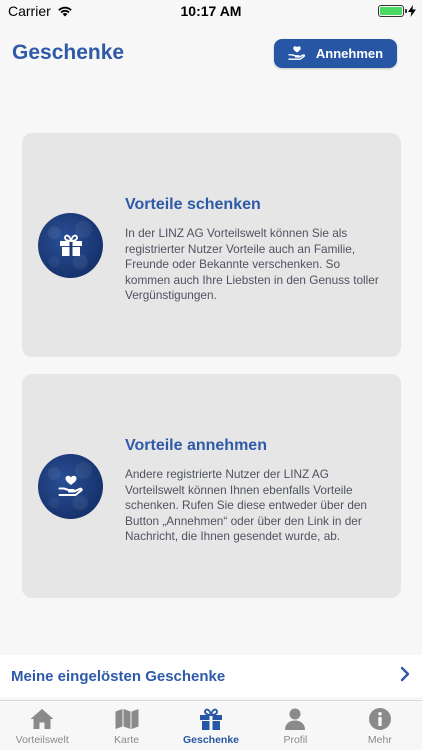  Describe the element at coordinates (64, 11) in the screenshot. I see `wifi-icon` at that location.